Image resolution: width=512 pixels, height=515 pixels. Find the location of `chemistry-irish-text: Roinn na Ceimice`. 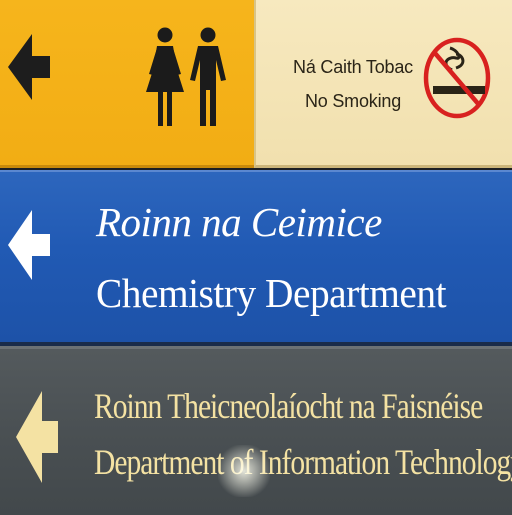

chemistry-irish-text: Roinn na Ceimice is located at coordinates (239, 222).